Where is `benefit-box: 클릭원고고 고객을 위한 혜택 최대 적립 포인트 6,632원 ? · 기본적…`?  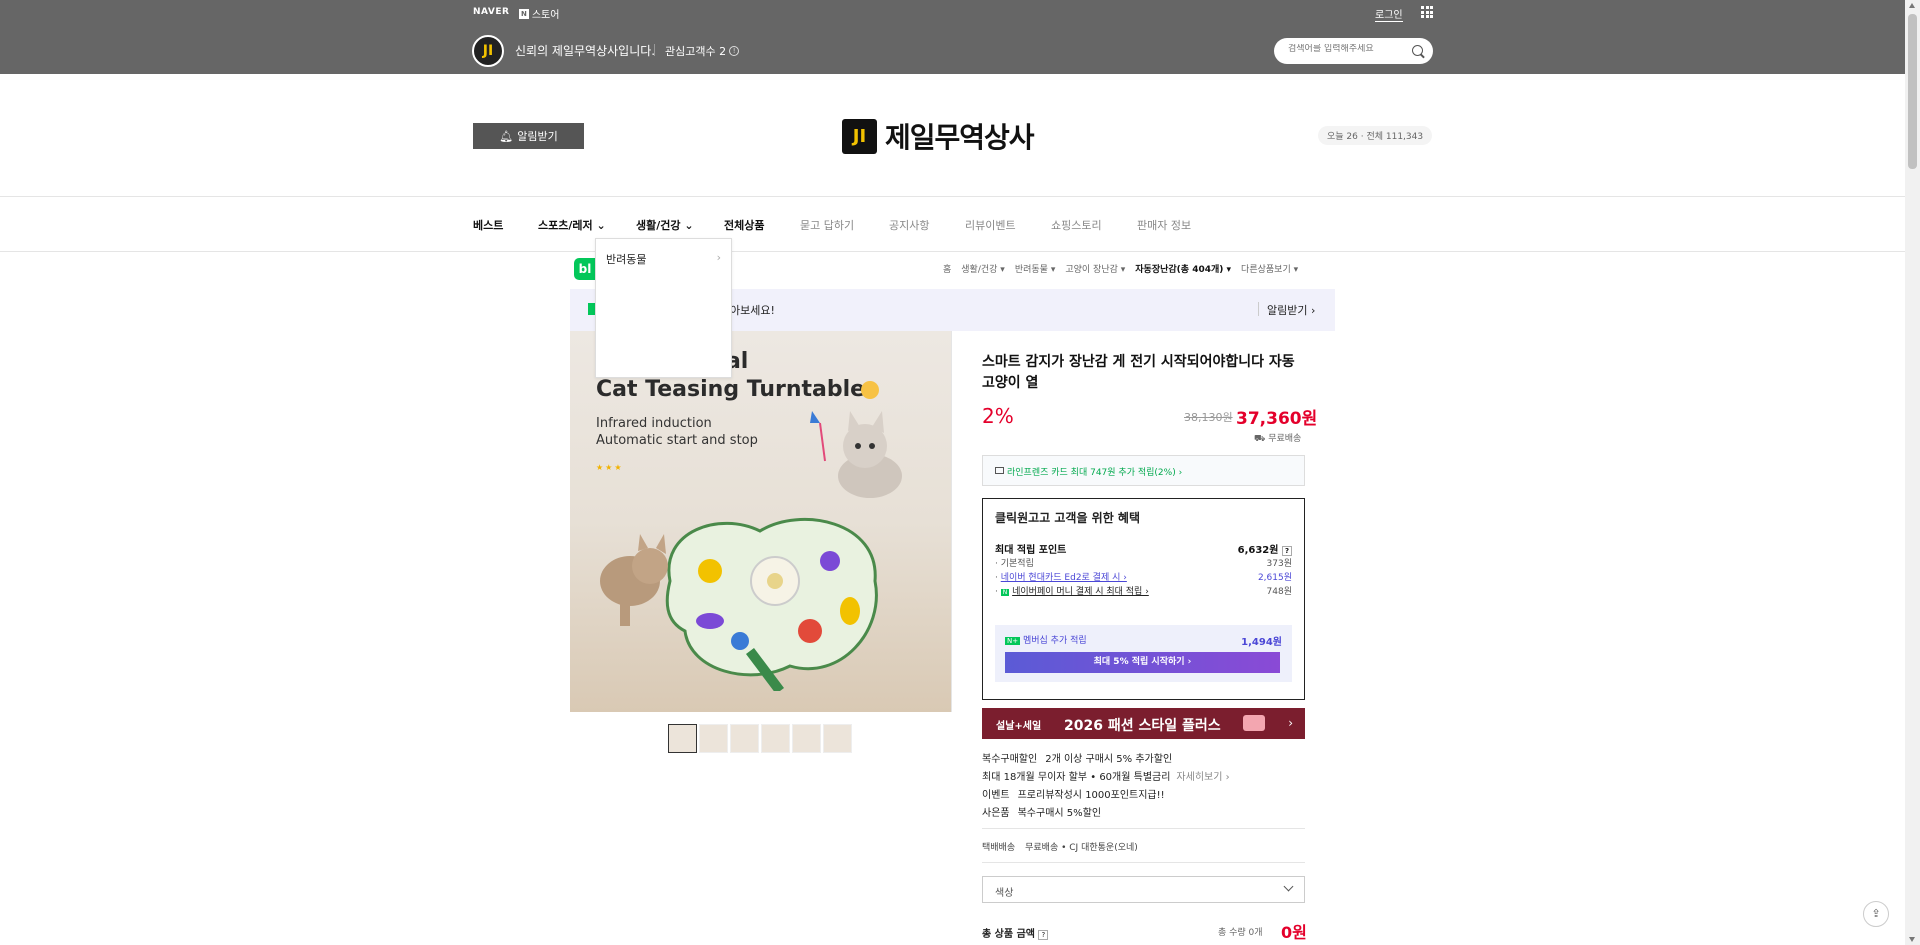
benefit-box: 클릭원고고 고객을 위한 혜택 최대 적립 포인트 6,632원 ? · 기본적… is located at coordinates (1143, 599).